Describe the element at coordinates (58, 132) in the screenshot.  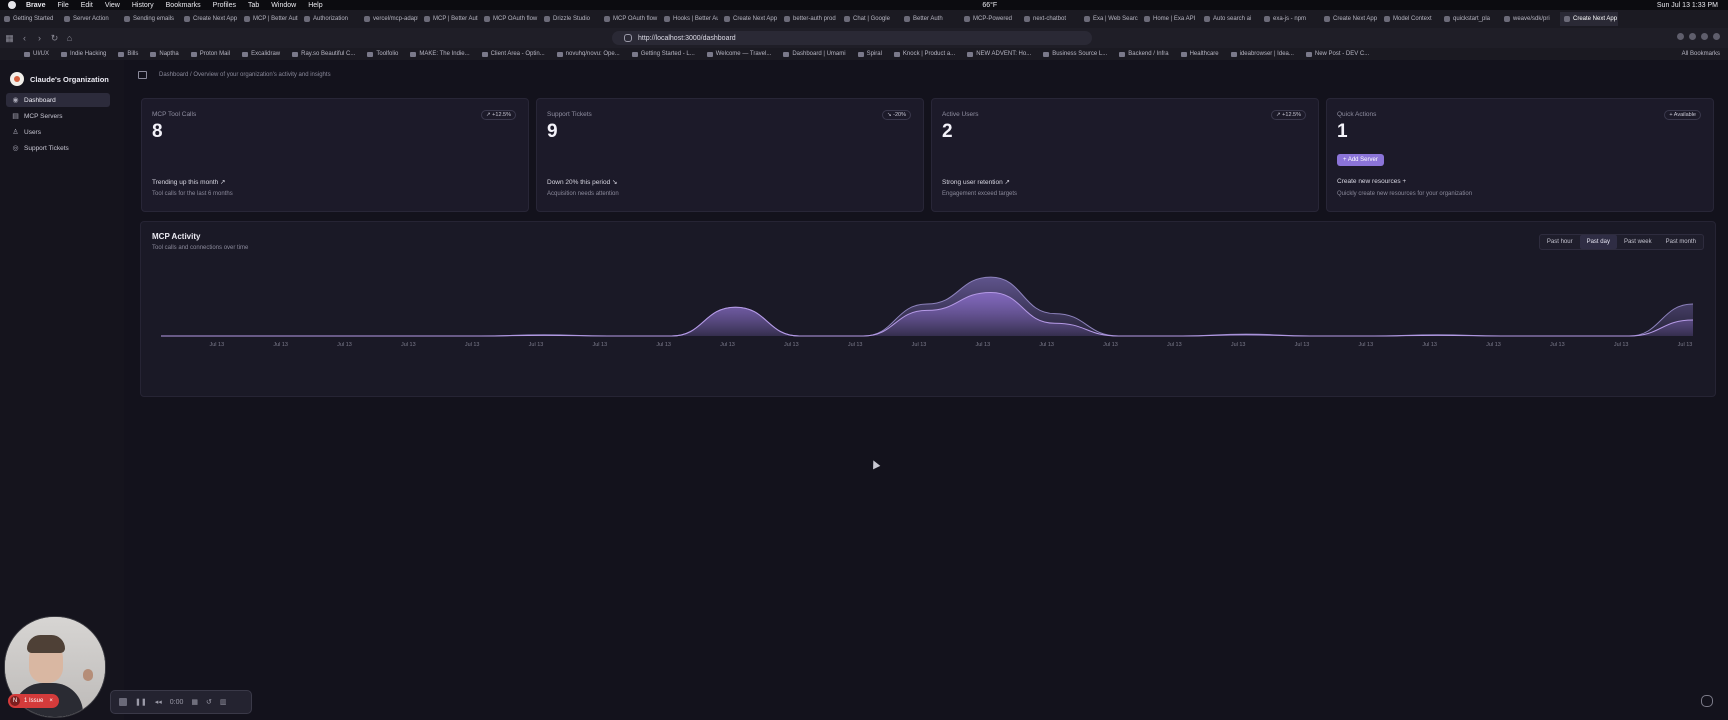
I see `sidebar-item-users: ♙ Users` at that location.